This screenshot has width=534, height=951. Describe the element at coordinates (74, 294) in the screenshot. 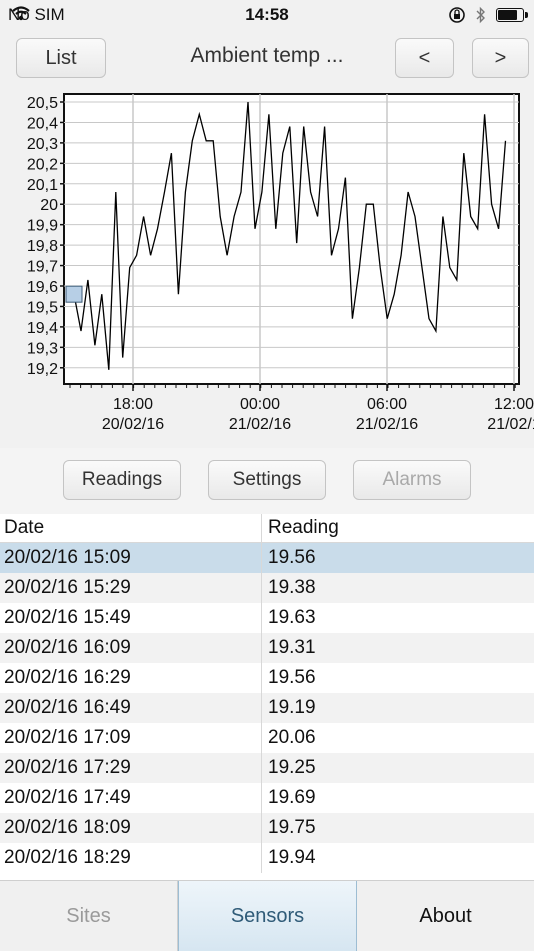

I see `selected-point-marker` at that location.